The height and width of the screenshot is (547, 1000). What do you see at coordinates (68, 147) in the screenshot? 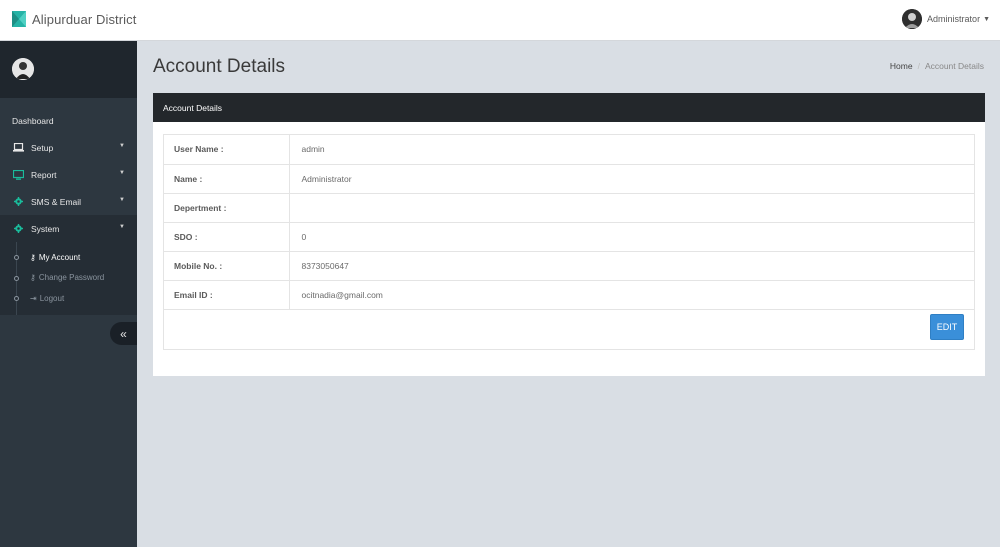
I see `sidebar-item-setup: Setup ▼` at bounding box center [68, 147].